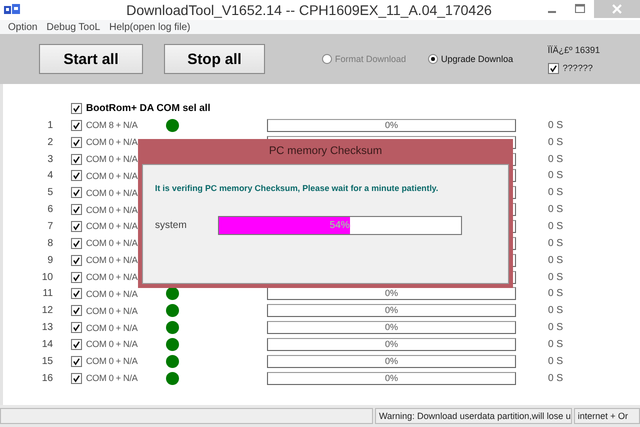 The height and width of the screenshot is (427, 640). Describe the element at coordinates (49, 176) in the screenshot. I see `row-number: 4` at that location.